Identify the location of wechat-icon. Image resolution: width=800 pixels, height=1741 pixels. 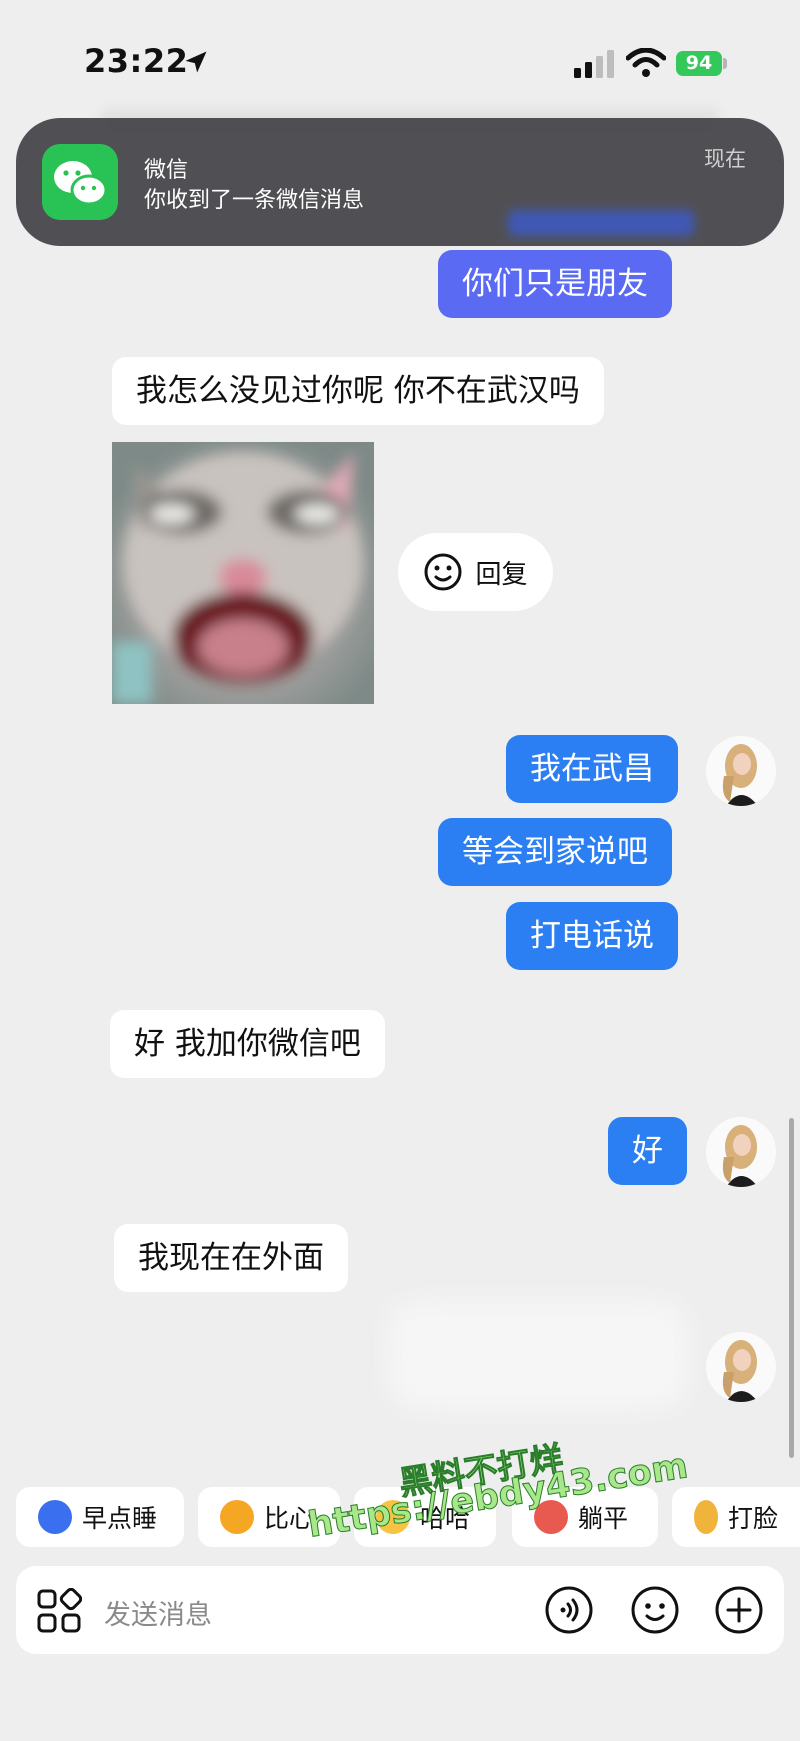
(80, 182).